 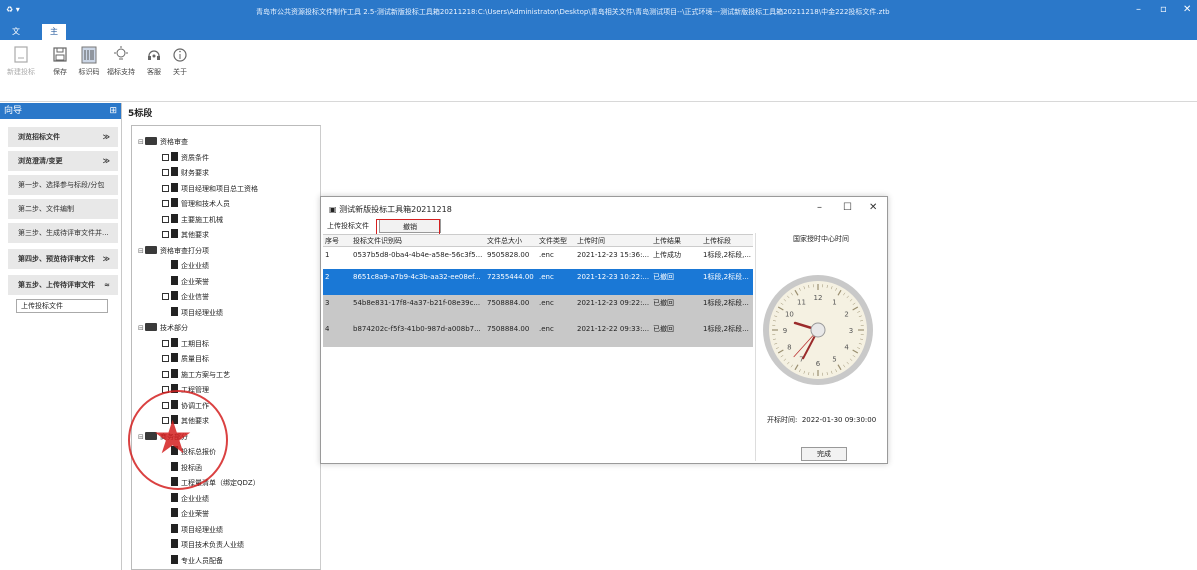 What do you see at coordinates (717, 241) in the screenshot?
I see `col-section: 上传标段` at bounding box center [717, 241].